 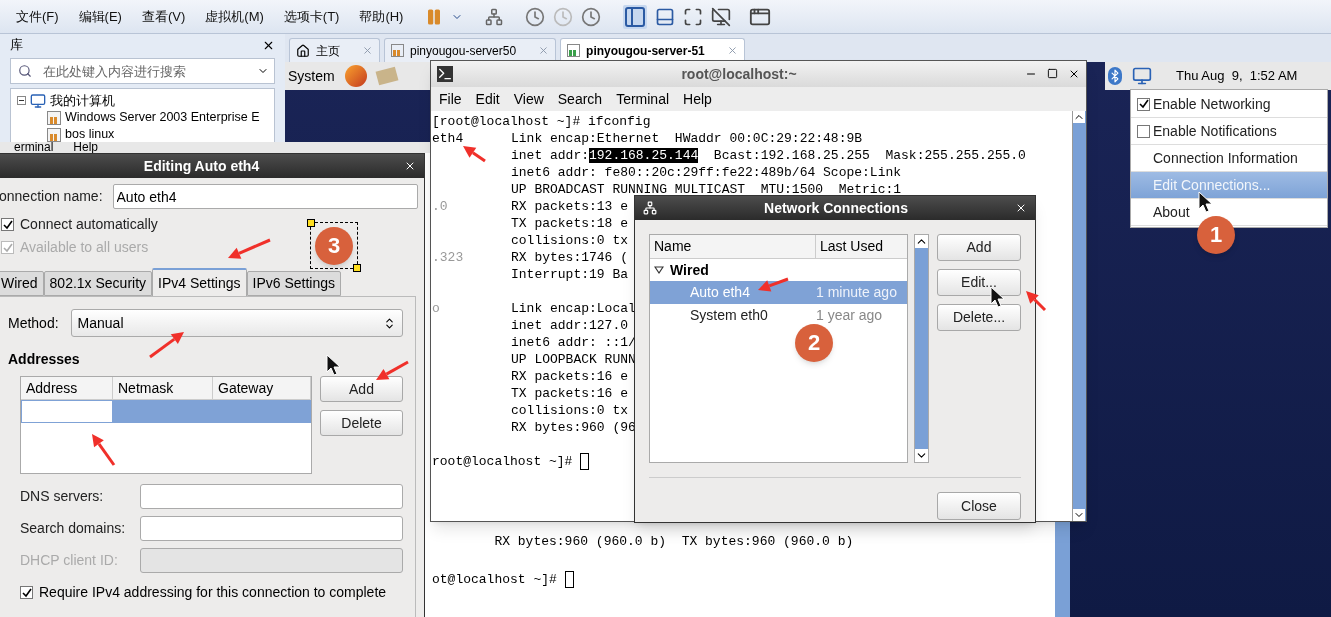 I want to click on clock-text: Thu Aug 9, 1:52 AM, so click(x=1237, y=76).